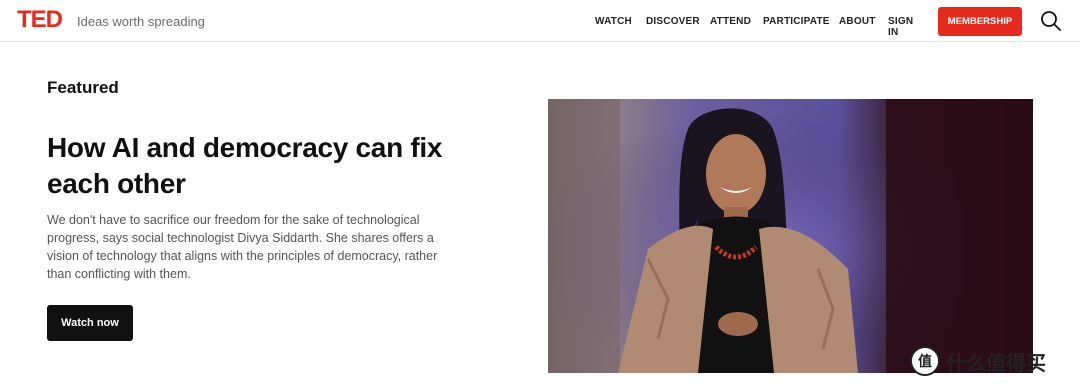 The image size is (1080, 388). What do you see at coordinates (857, 21) in the screenshot?
I see `nav-about: ABOUT` at bounding box center [857, 21].